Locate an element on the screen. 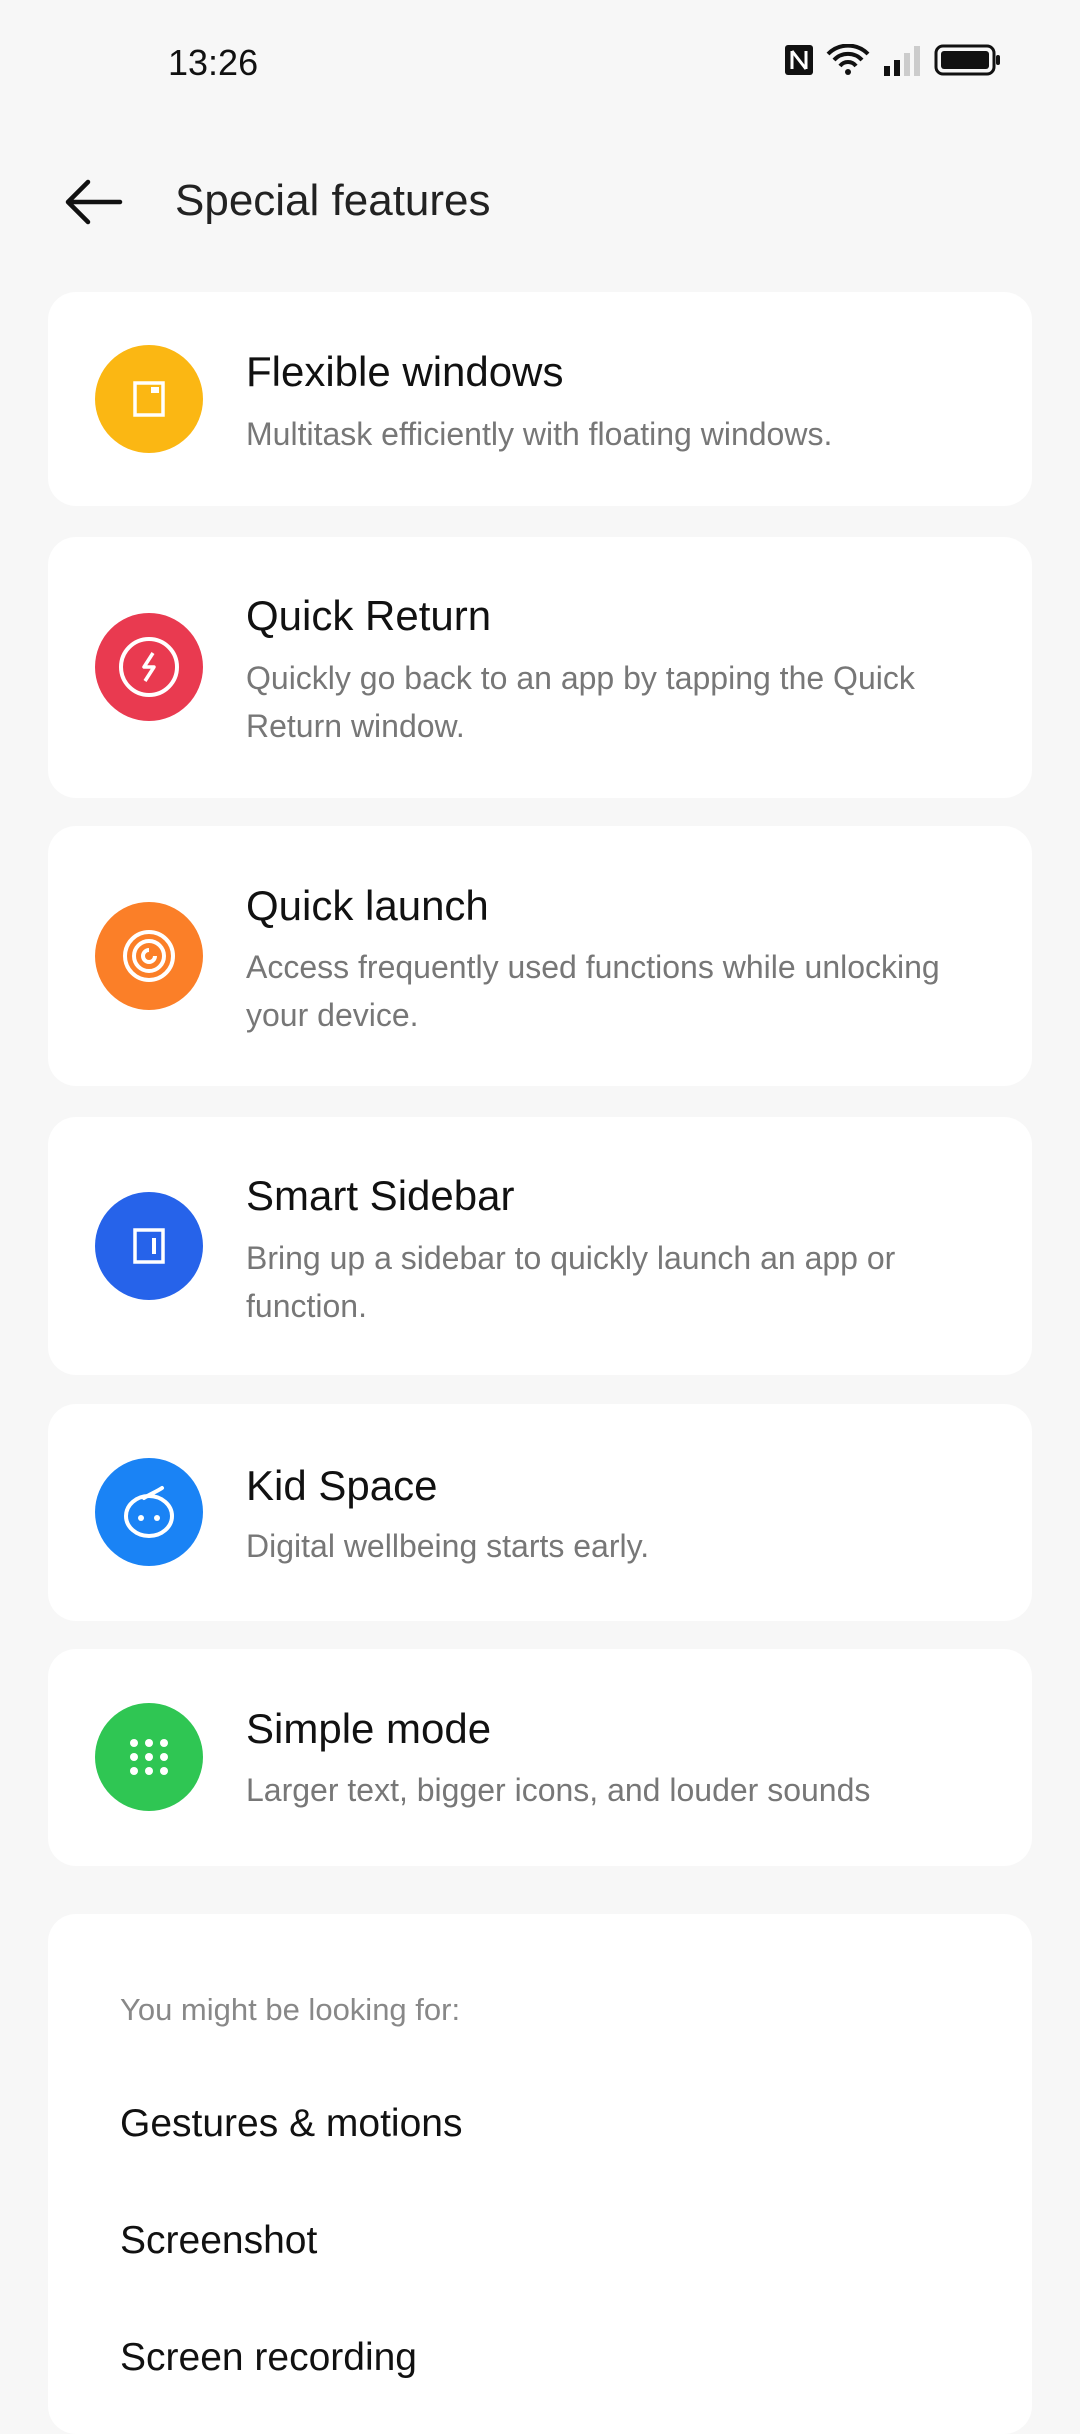 Image resolution: width=1080 pixels, height=2434 pixels. suggestion-screenshot: Screenshot is located at coordinates (218, 2241).